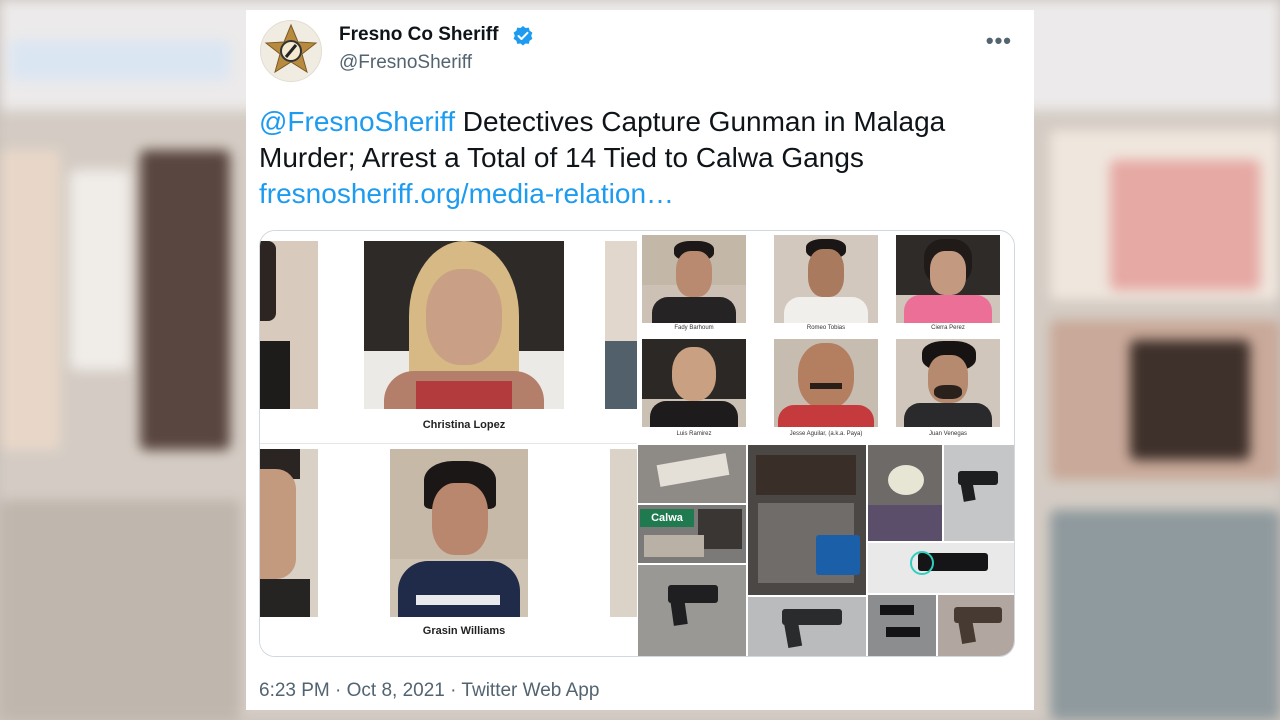  What do you see at coordinates (694, 434) in the screenshot?
I see `mugshot-name: Luis Ramirez` at bounding box center [694, 434].